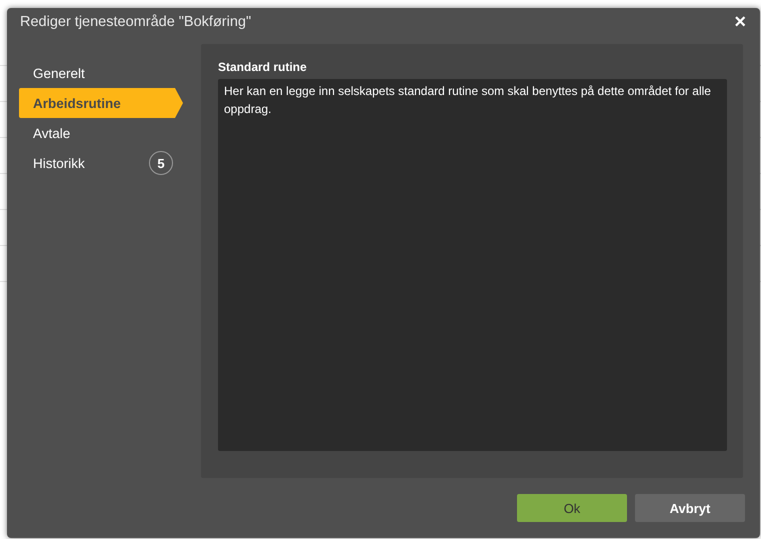  I want to click on ok-button: Ok, so click(572, 508).